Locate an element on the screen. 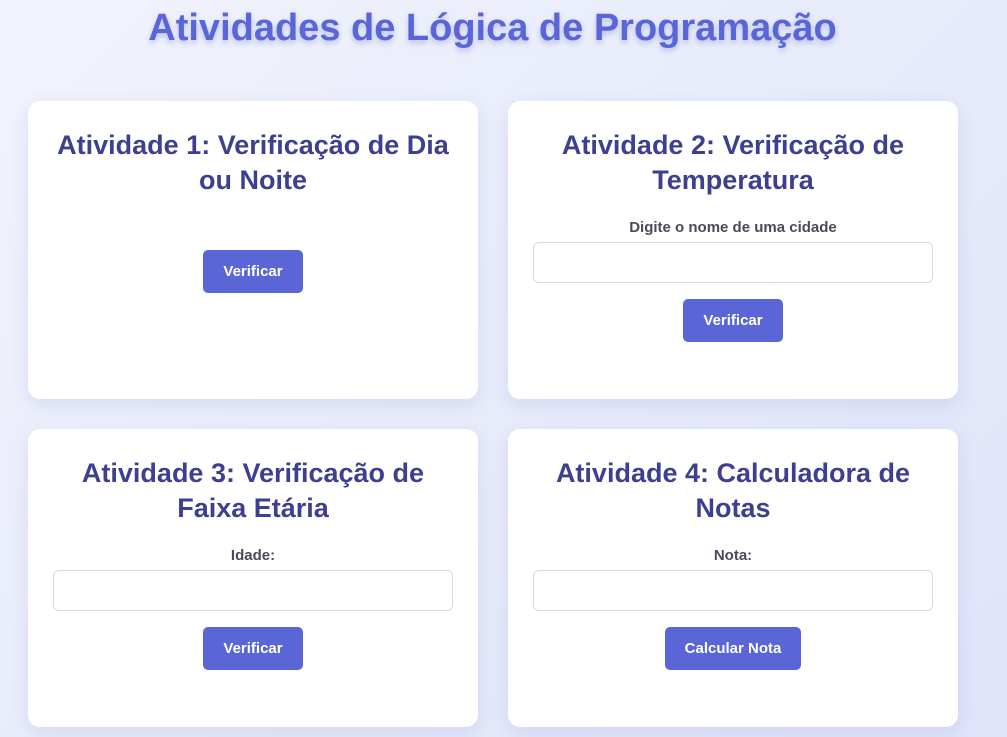  city-name-input is located at coordinates (733, 262).